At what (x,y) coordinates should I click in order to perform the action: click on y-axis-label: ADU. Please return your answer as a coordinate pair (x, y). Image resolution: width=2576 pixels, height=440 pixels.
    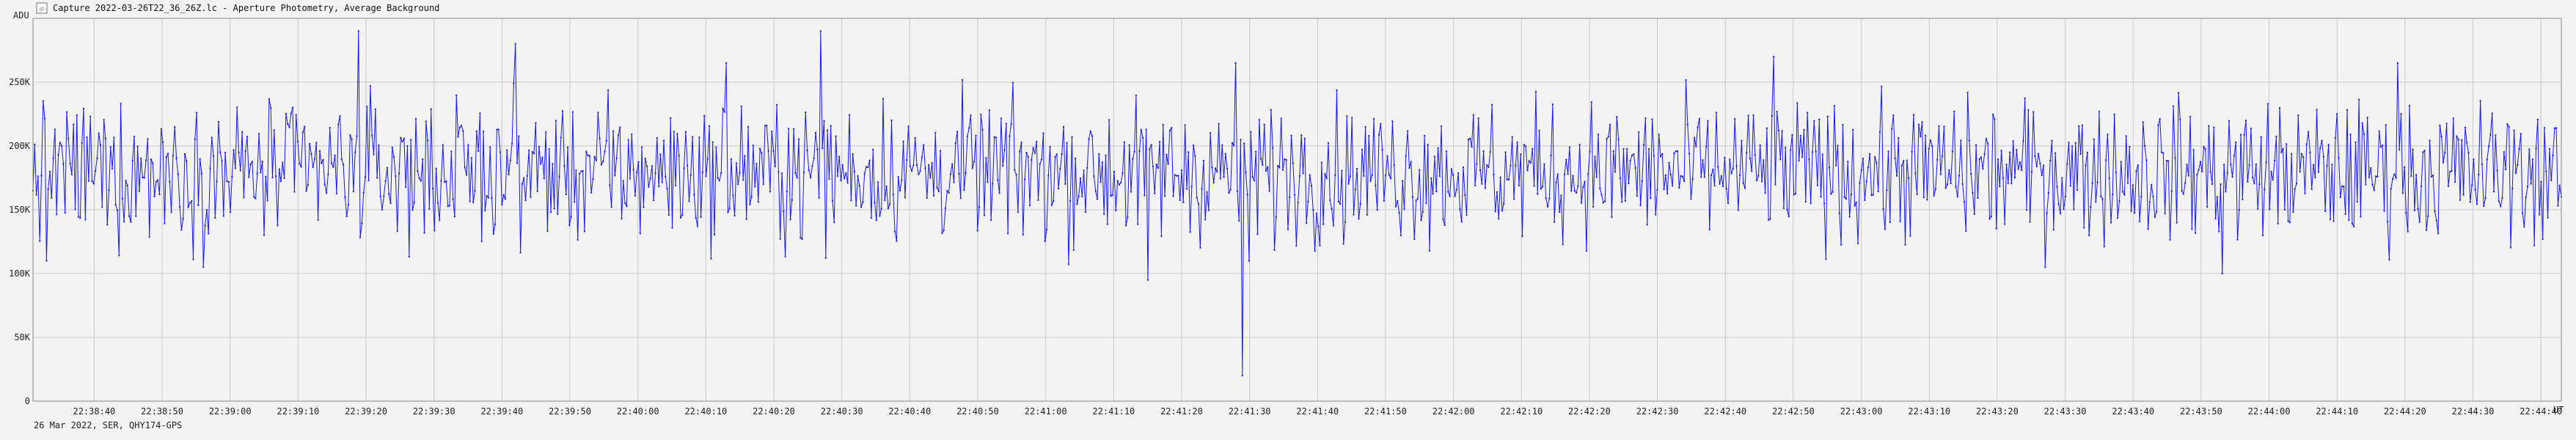
    Looking at the image, I should click on (21, 15).